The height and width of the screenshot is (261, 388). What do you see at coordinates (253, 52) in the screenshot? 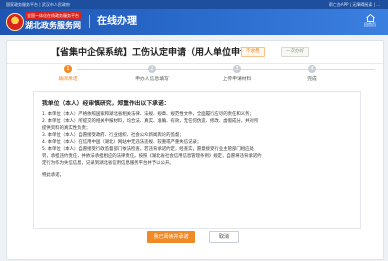
I see `fee-badge: 不收费` at bounding box center [253, 52].